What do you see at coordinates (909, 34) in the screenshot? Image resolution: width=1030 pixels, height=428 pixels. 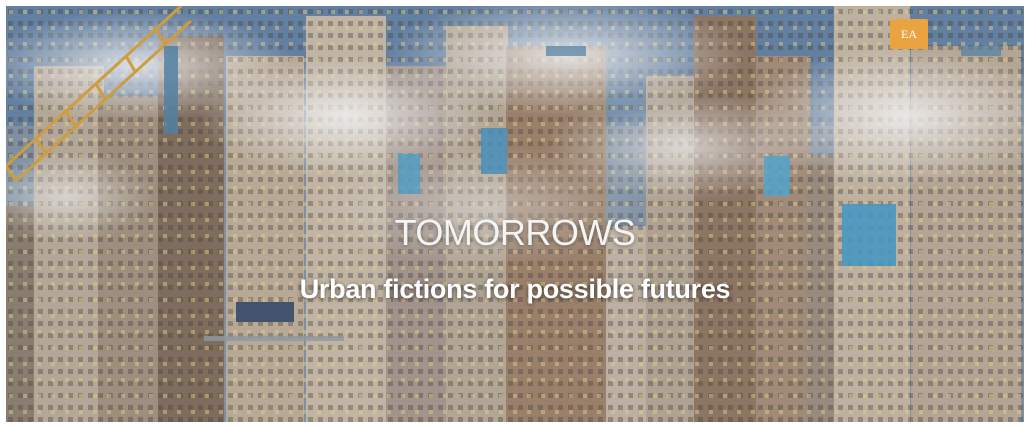 I see `language-button: EA` at bounding box center [909, 34].